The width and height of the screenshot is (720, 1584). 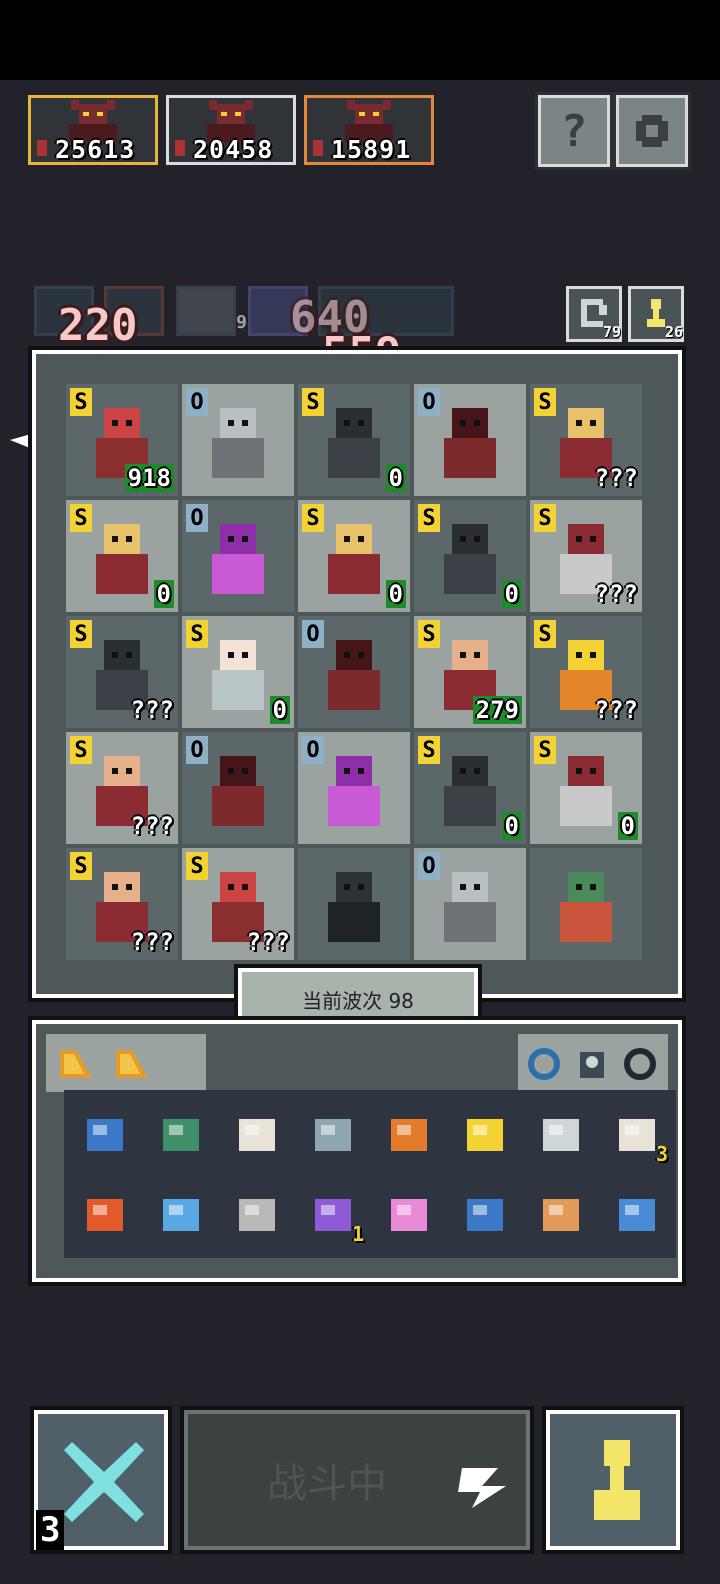 I want to click on green-shell-icon, so click(x=181, y=1135).